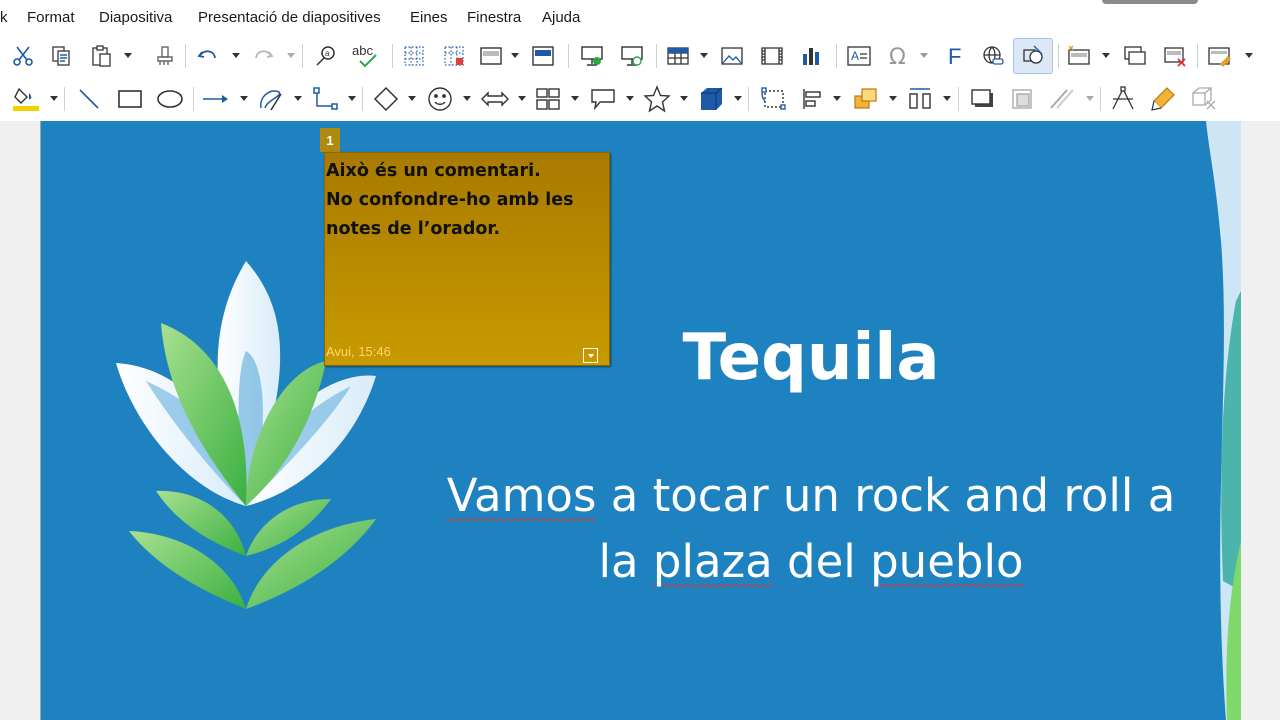 This screenshot has height=720, width=1280. What do you see at coordinates (495, 99) in the screenshot?
I see `block-arrows-icon` at bounding box center [495, 99].